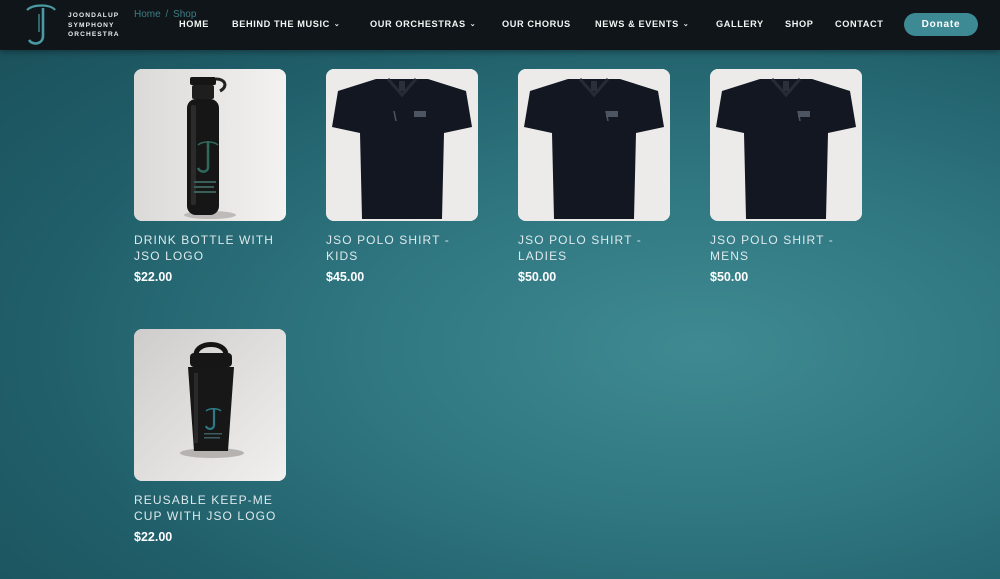 The image size is (1000, 579). I want to click on product-title: REUSABLE KEEP-ME CUP WITH JSO LOGO, so click(210, 508).